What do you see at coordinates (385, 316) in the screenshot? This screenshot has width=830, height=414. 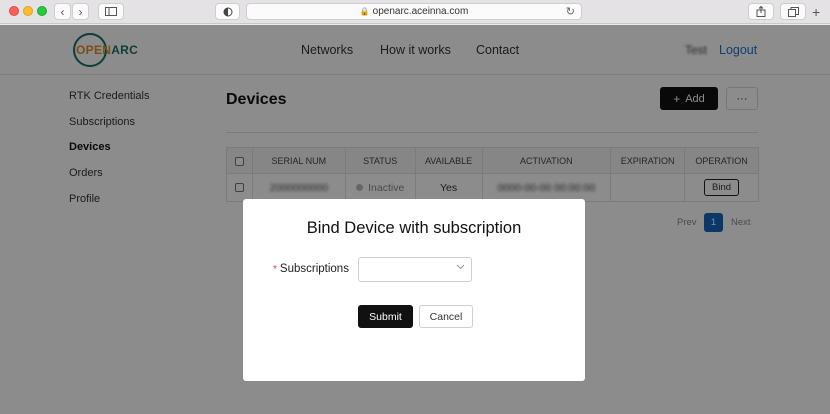 I see `submit-button: Submit` at bounding box center [385, 316].